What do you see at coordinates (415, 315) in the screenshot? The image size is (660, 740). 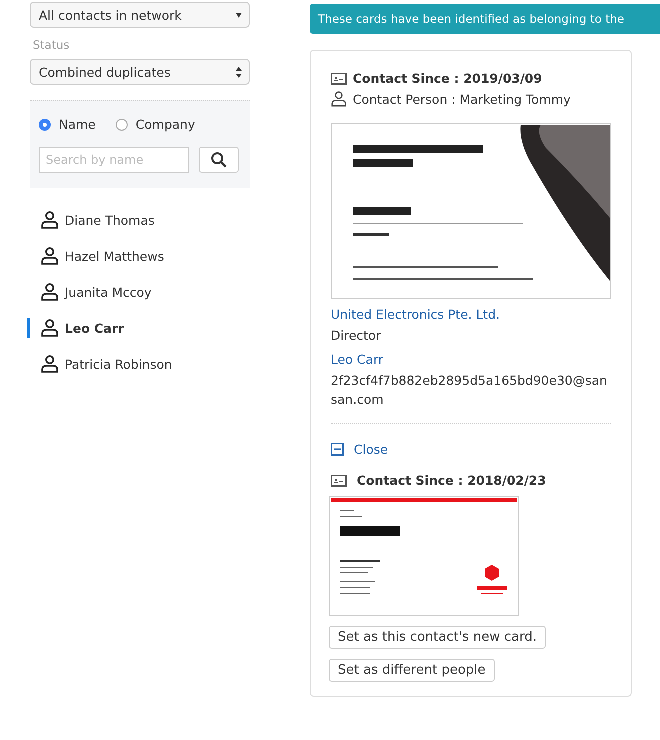 I see `company-link: United Electronics Pte. Ltd.` at bounding box center [415, 315].